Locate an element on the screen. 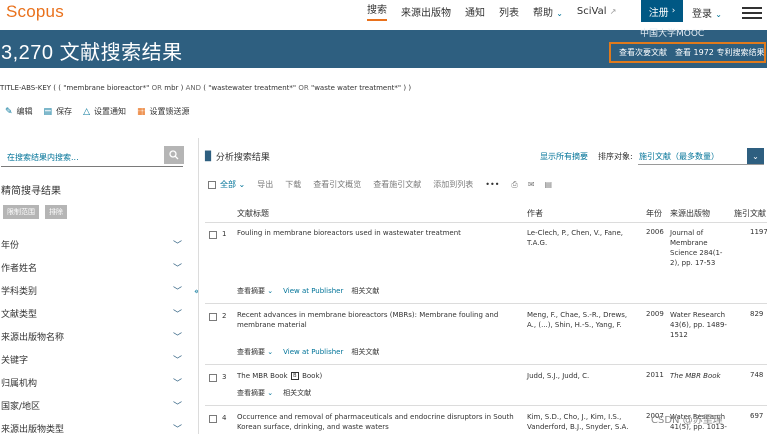  view-cited-by-button: 查看施引文献 is located at coordinates (397, 184).